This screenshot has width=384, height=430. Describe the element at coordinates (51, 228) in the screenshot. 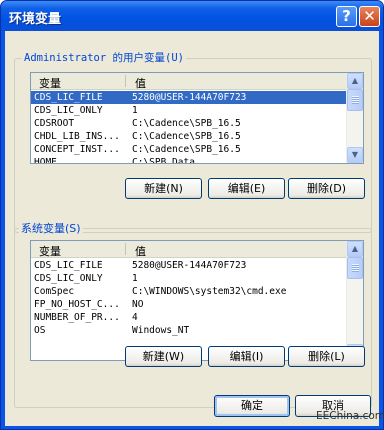

I see `system-variables-label: 系统变量(S)` at that location.